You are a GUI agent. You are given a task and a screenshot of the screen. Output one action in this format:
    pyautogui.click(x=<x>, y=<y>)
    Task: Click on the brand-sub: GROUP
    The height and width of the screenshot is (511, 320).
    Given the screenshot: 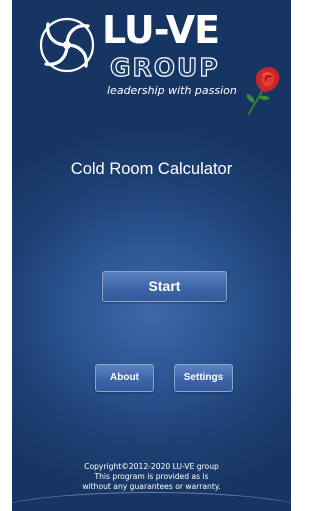 What is the action you would take?
    pyautogui.click(x=164, y=67)
    